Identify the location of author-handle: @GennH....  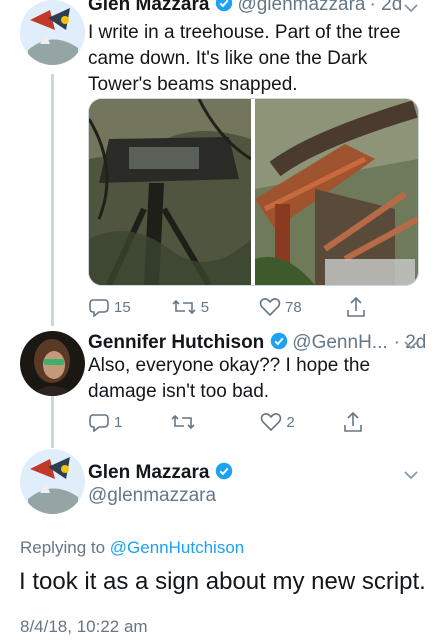
(339, 342).